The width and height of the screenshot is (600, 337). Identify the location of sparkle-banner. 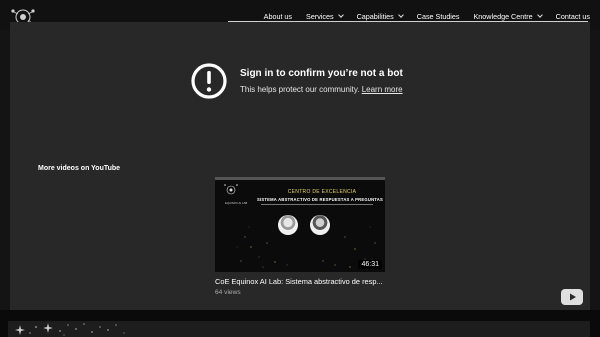
(299, 329).